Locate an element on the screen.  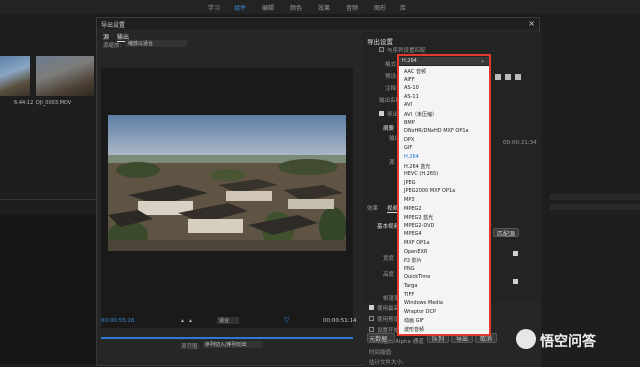
tools-panel is located at coordinates (48, 289).